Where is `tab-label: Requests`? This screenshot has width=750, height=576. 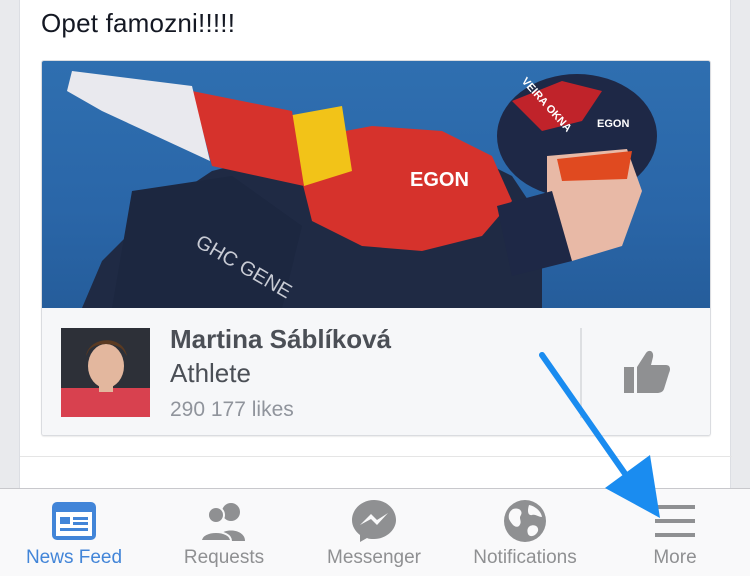 tab-label: Requests is located at coordinates (224, 557).